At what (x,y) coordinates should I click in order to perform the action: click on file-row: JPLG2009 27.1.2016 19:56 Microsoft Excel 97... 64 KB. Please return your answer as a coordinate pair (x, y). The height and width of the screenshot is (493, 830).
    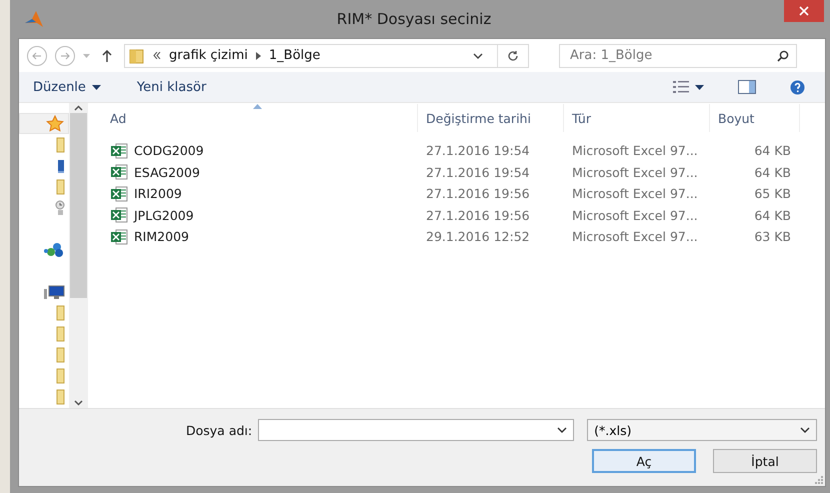
    Looking at the image, I should click on (456, 215).